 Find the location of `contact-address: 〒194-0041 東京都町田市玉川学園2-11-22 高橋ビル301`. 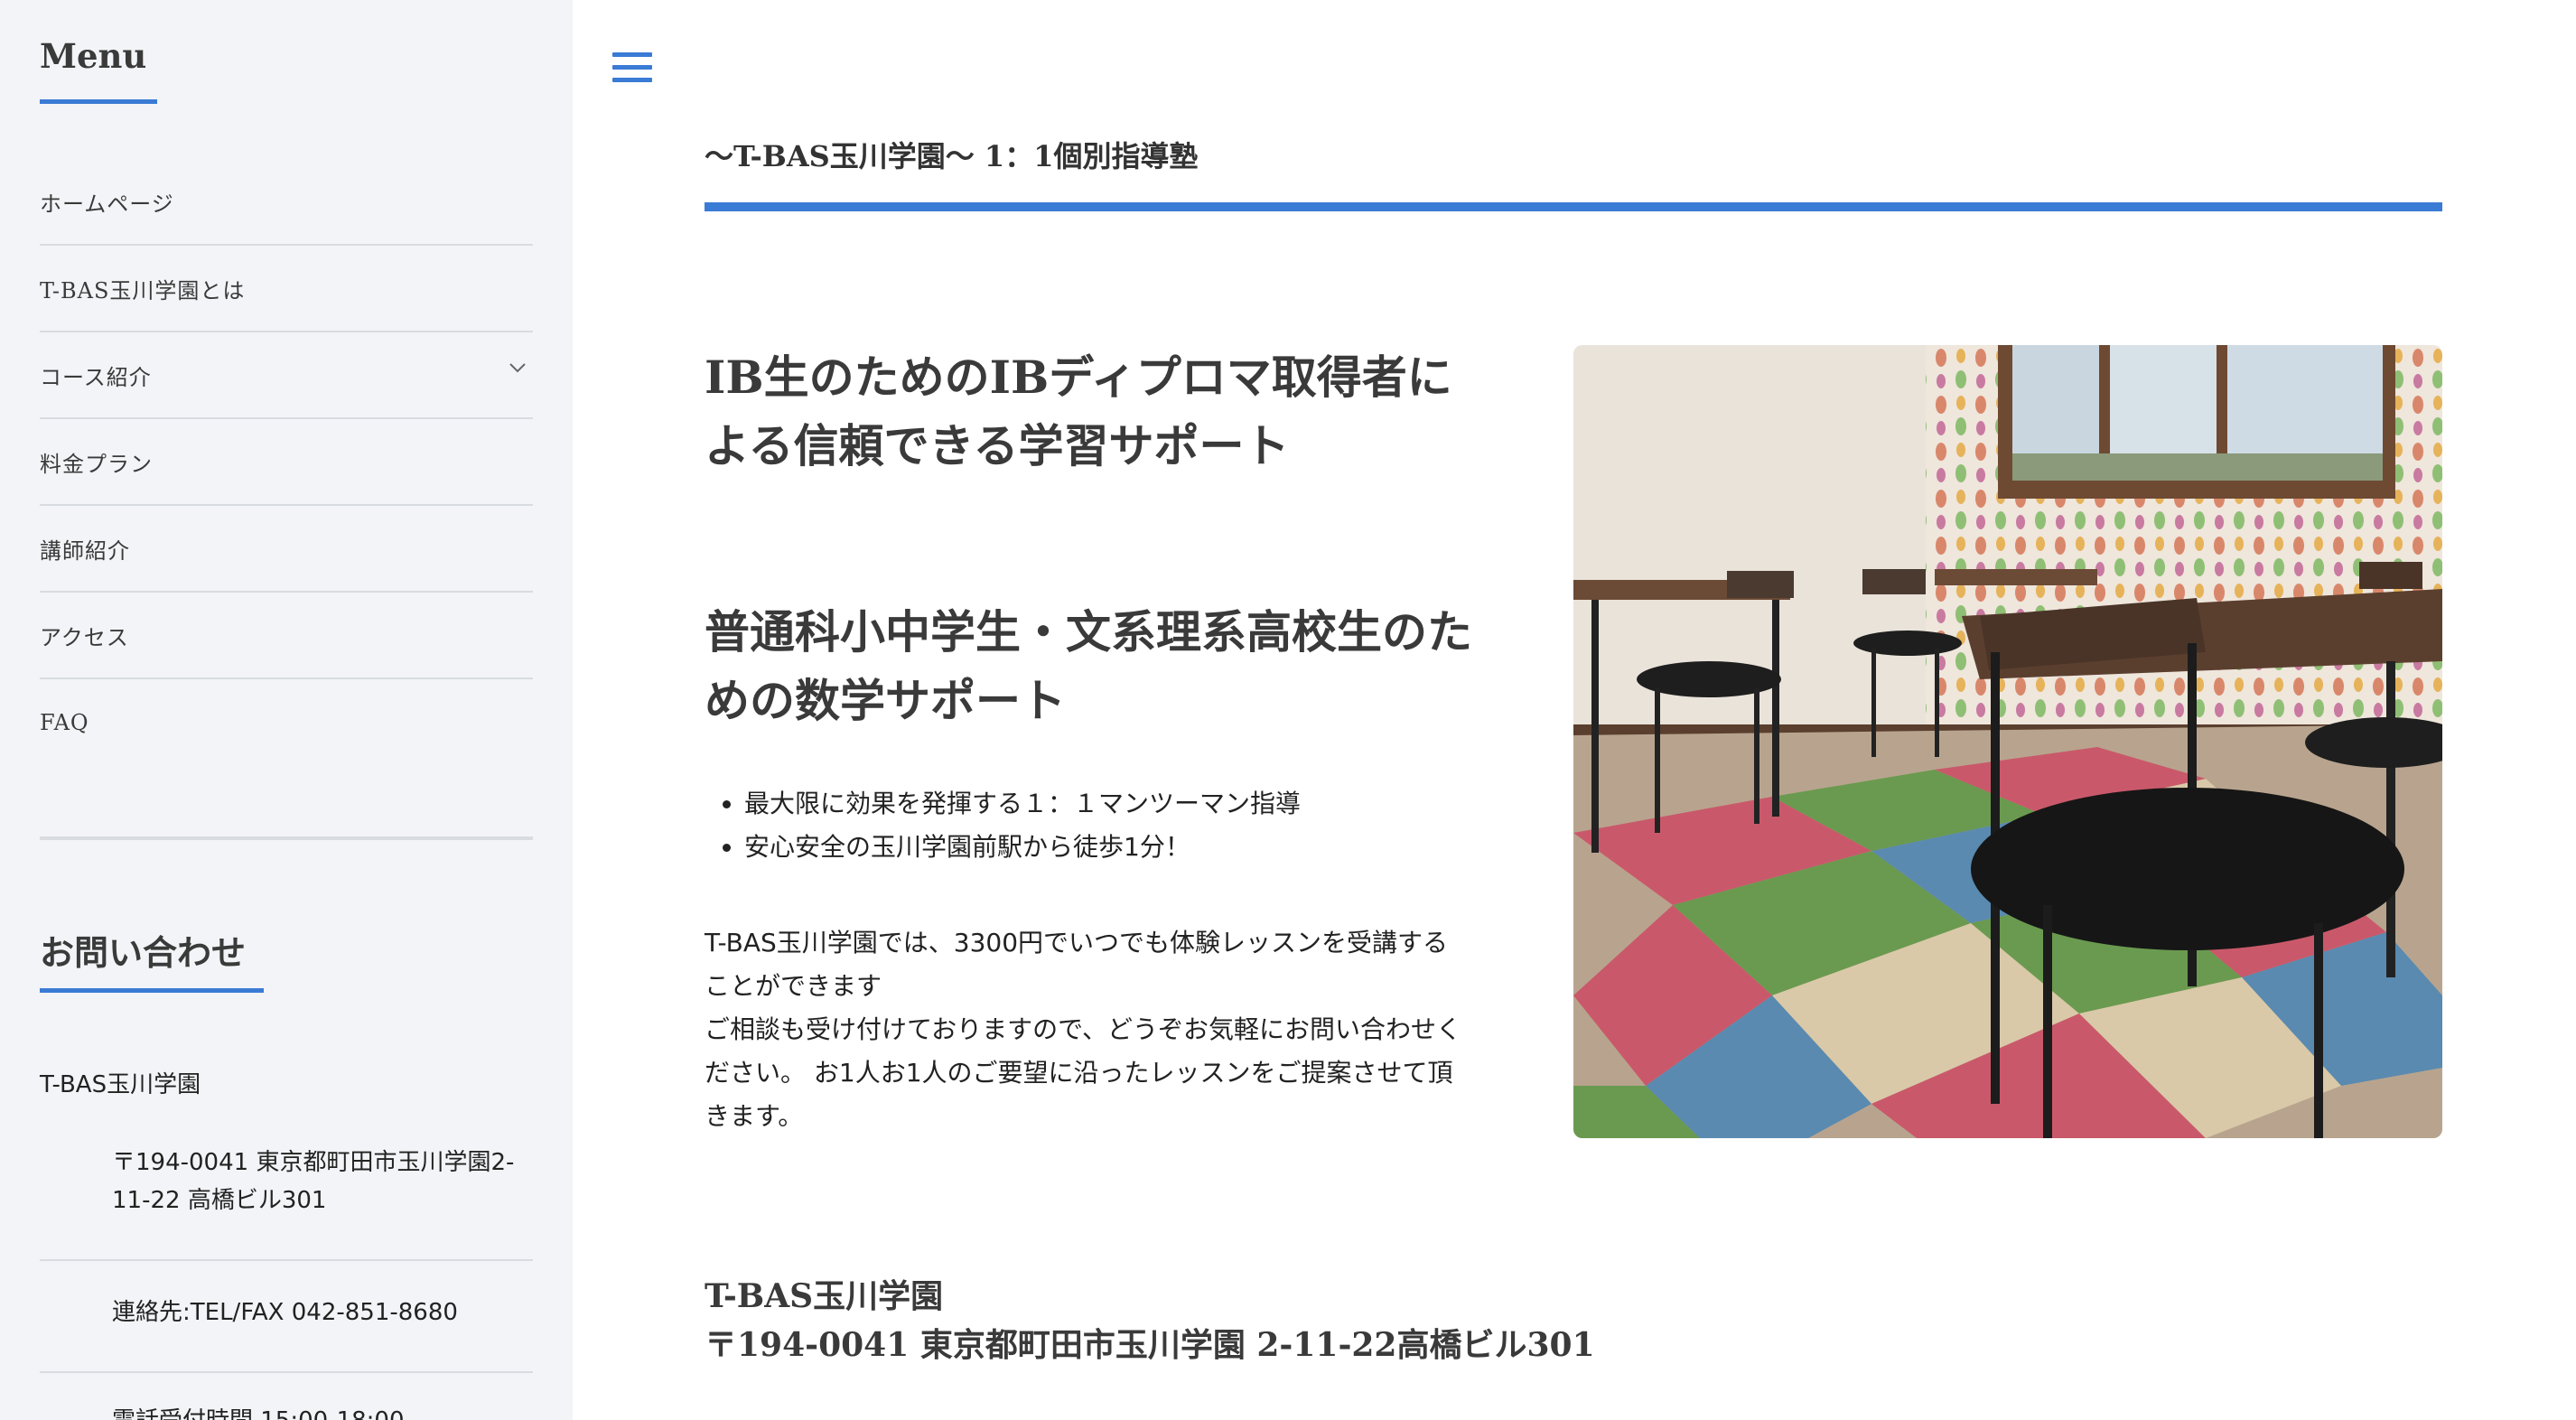

contact-address: 〒194-0041 東京都町田市玉川学園2-11-22 高橋ビル301 is located at coordinates (287, 1202).